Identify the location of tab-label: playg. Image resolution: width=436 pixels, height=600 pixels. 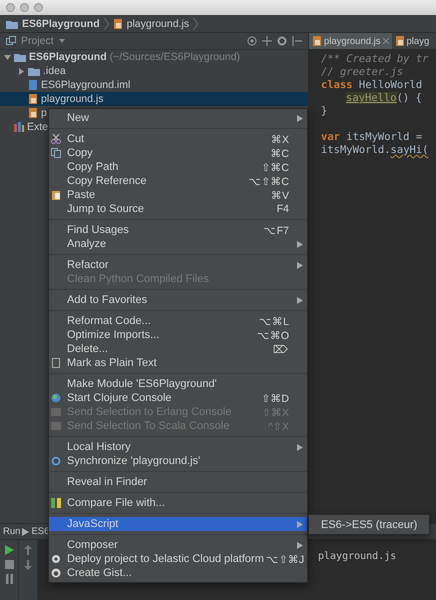
(418, 41).